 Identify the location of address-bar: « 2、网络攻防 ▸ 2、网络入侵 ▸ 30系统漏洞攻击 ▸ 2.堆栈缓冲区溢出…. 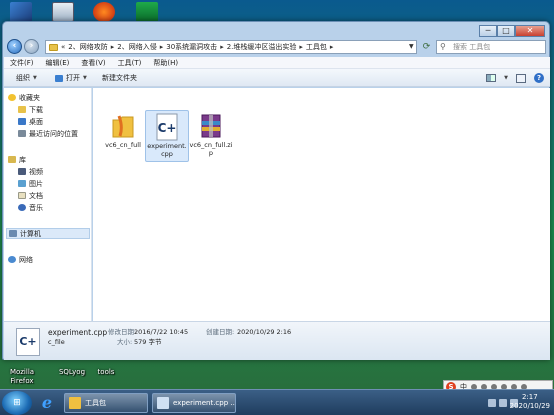
(231, 47).